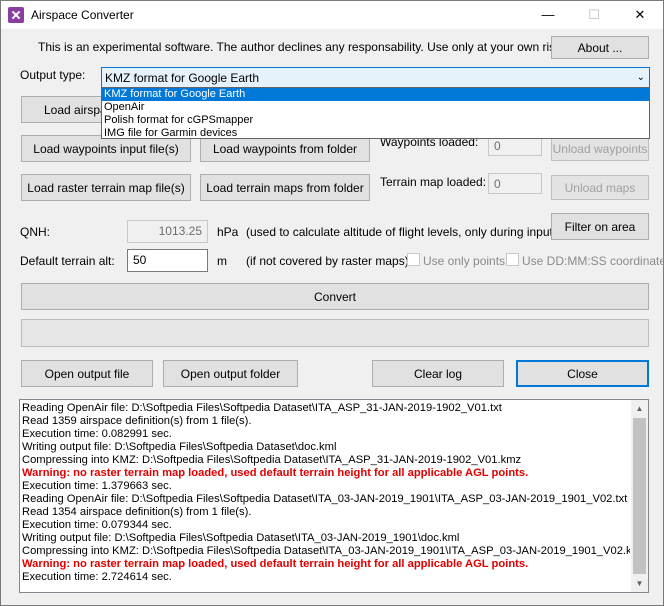 The image size is (664, 606). Describe the element at coordinates (82, 15) in the screenshot. I see `window-title: Airspace Converter` at that location.